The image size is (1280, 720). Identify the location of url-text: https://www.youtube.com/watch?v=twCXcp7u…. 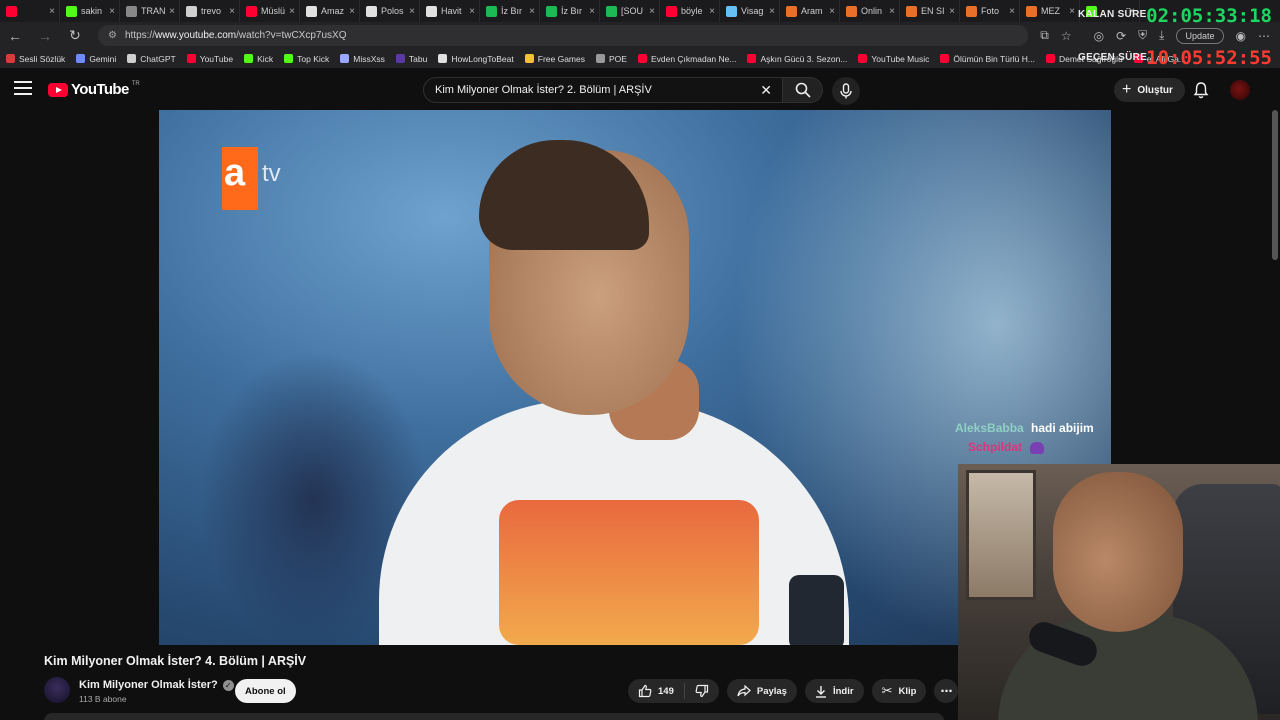
(235, 35).